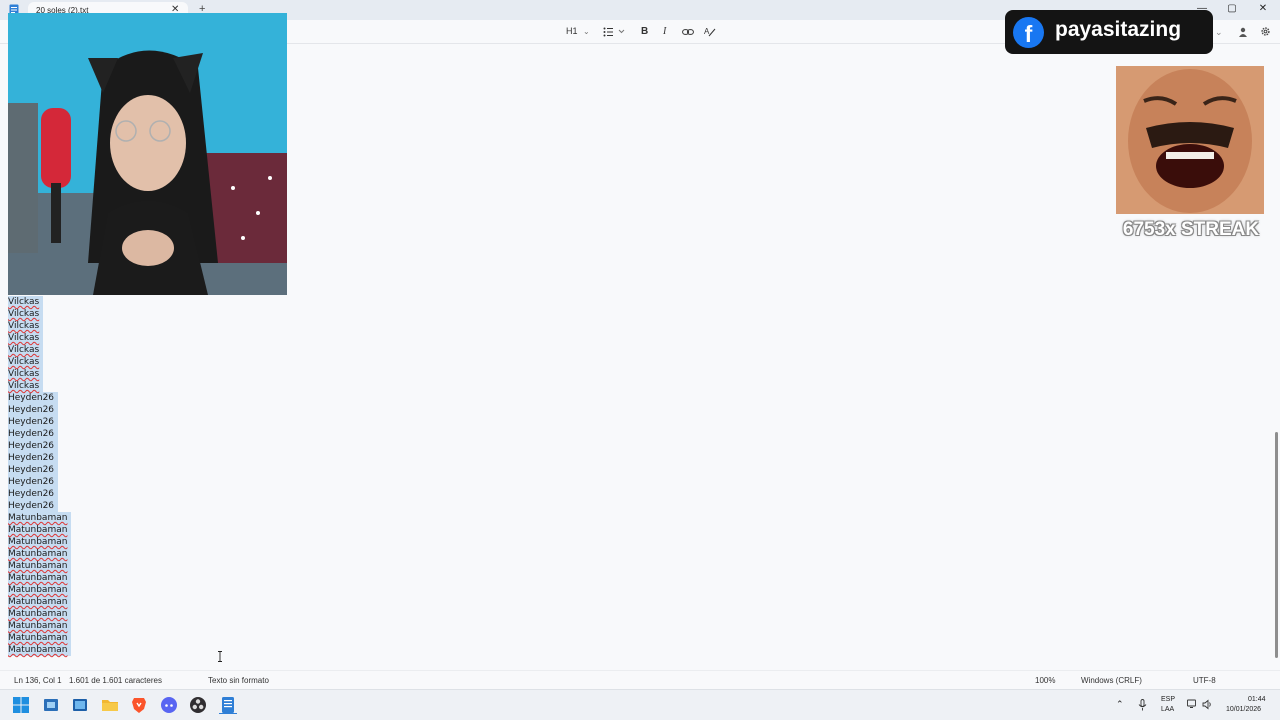  What do you see at coordinates (238, 680) in the screenshot?
I see `text-format: Texto sin formato` at bounding box center [238, 680].